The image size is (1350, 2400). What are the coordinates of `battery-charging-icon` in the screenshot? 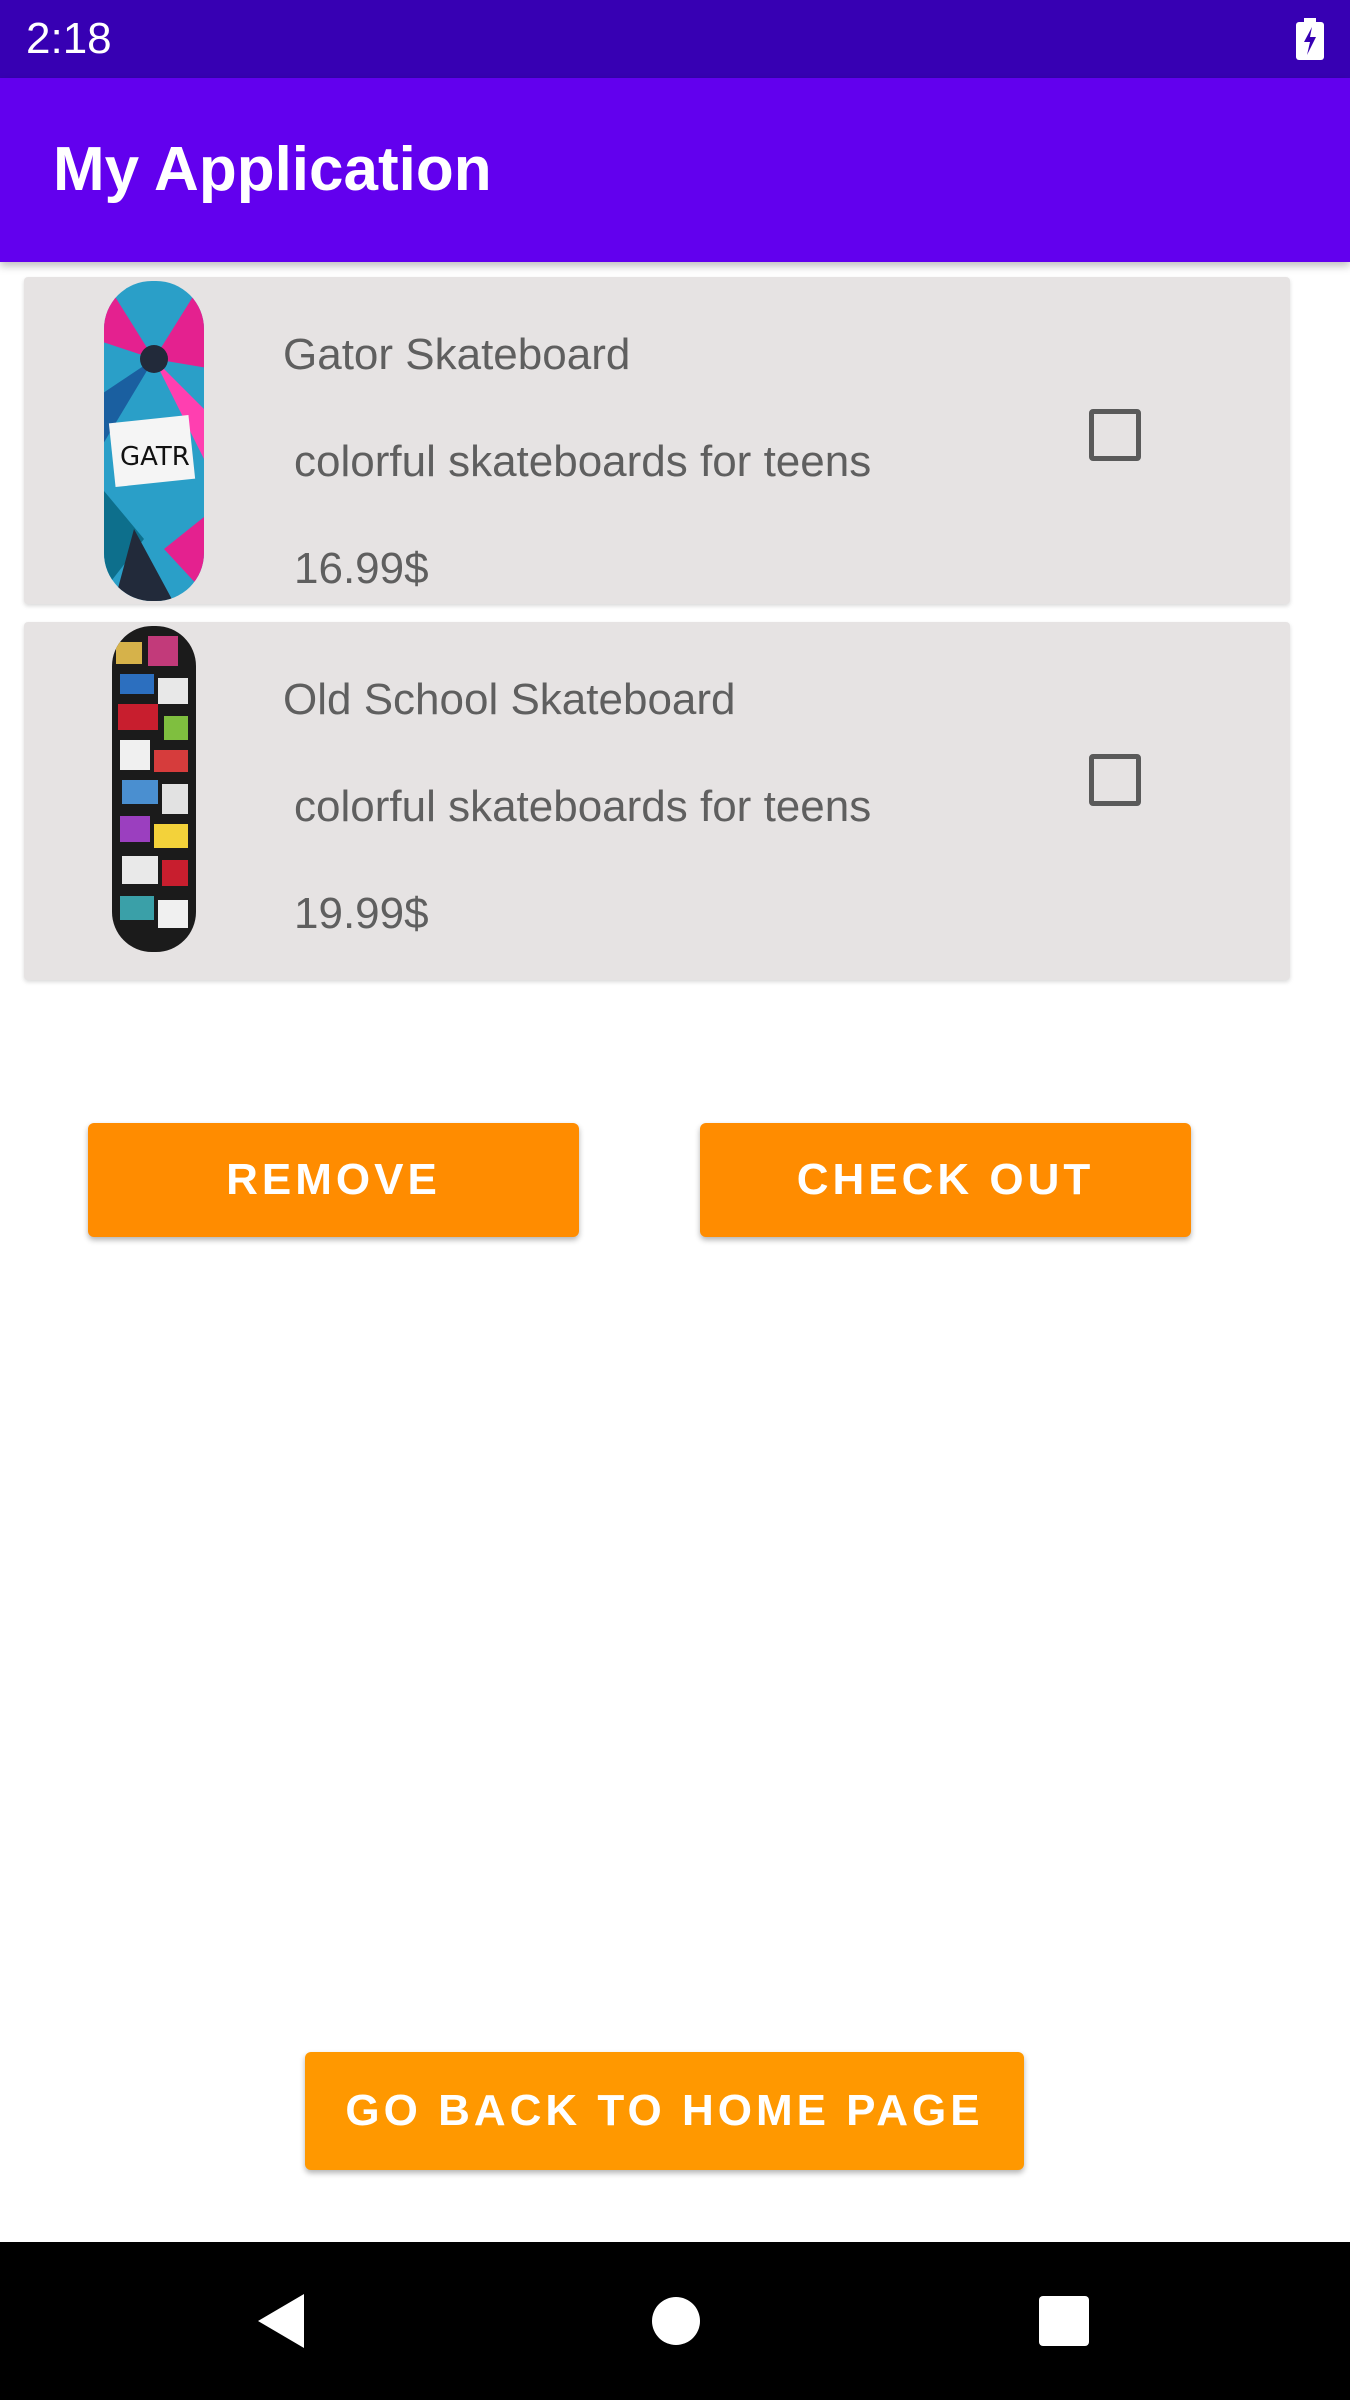 It's located at (1310, 39).